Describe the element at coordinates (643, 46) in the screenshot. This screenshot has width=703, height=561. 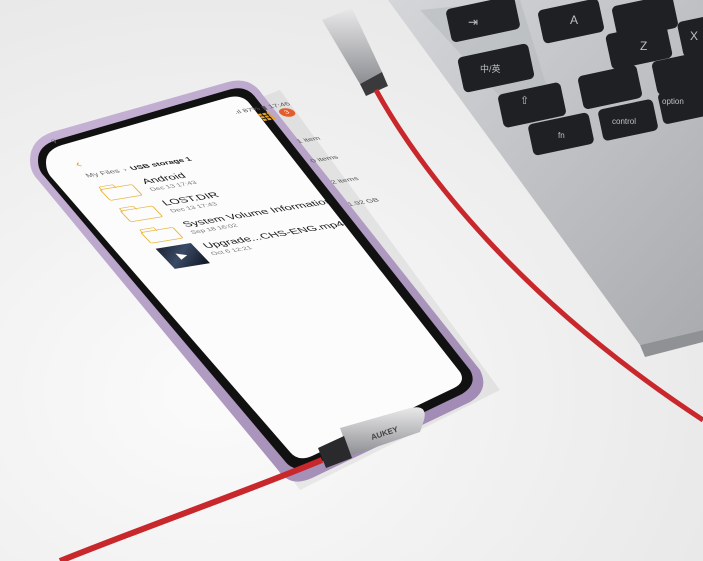
I see `key-z-label: Z` at that location.